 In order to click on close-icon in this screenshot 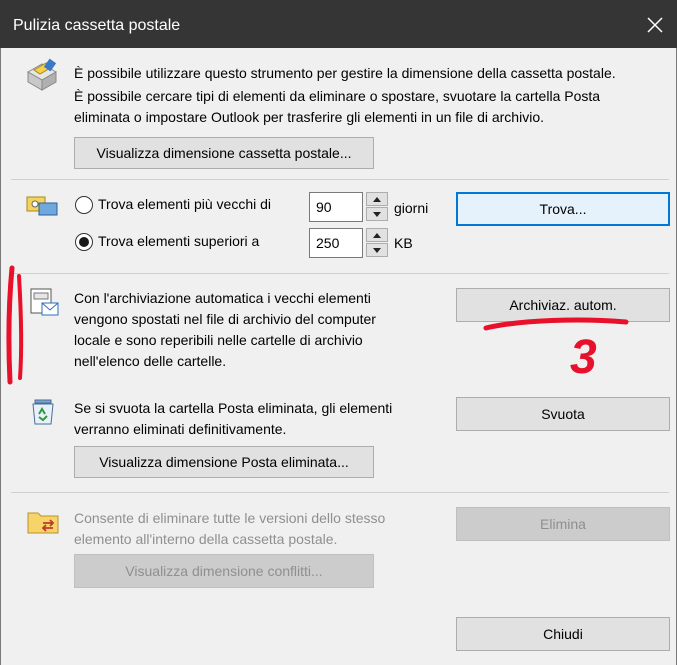, I will do `click(655, 25)`.